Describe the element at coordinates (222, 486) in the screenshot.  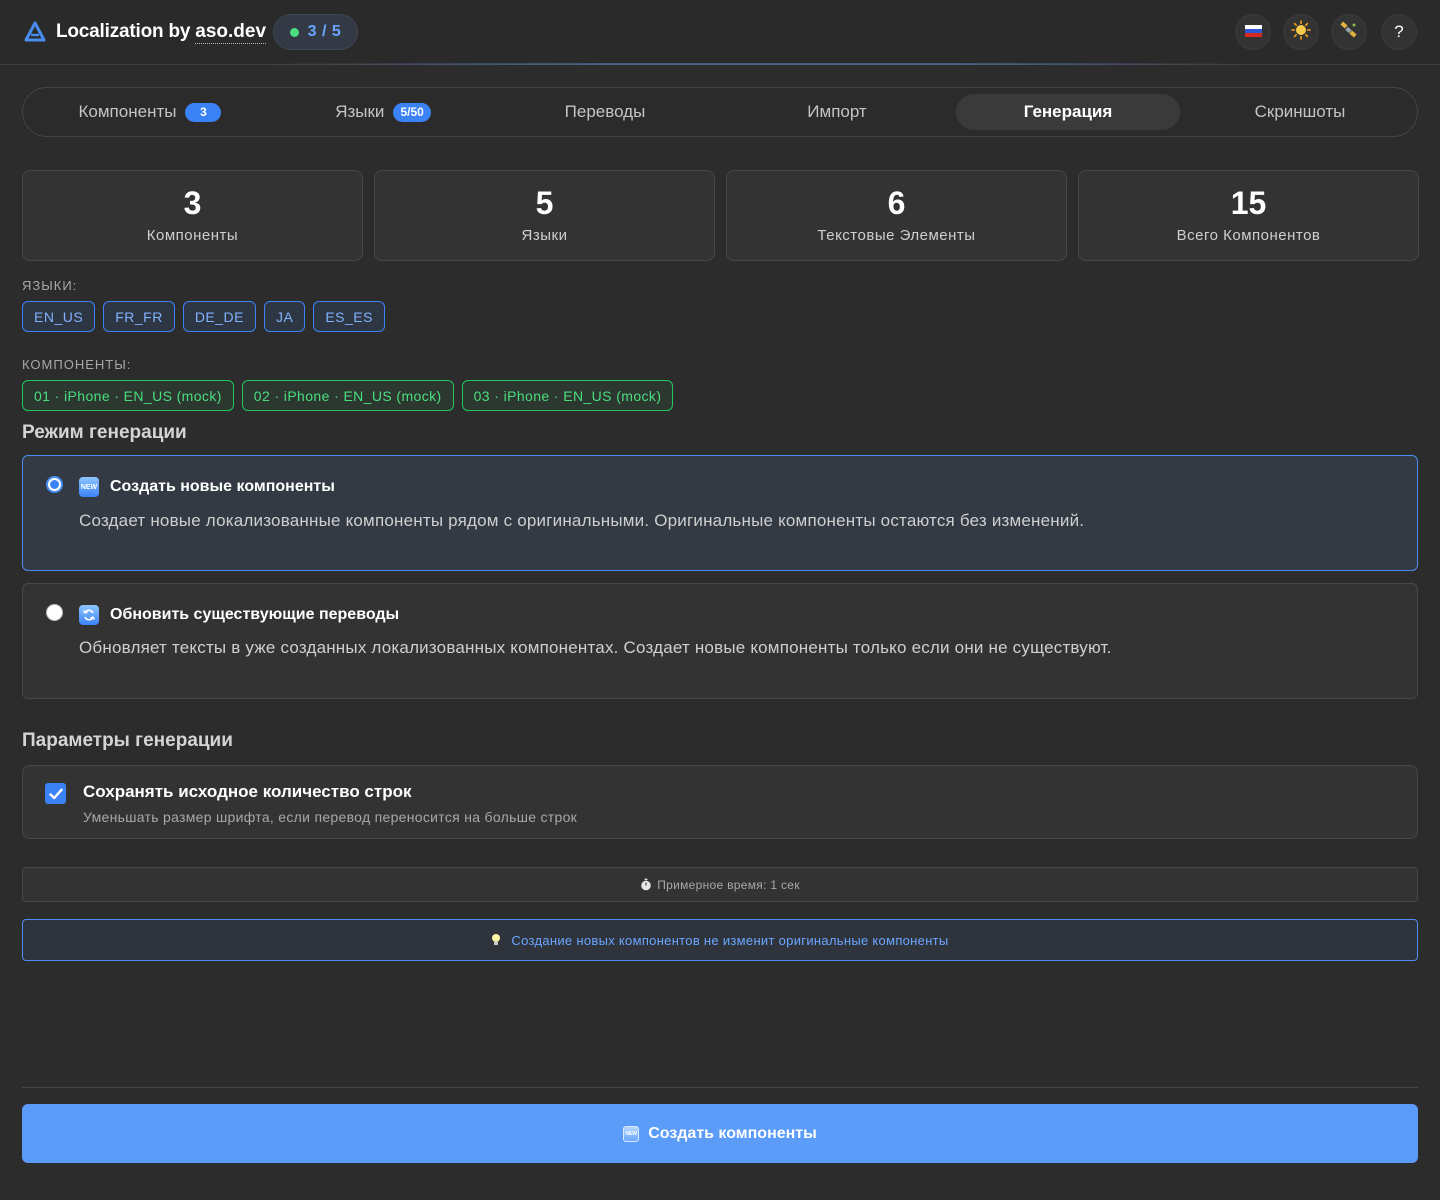
I see `mode-title: Создать новые компоненты` at that location.